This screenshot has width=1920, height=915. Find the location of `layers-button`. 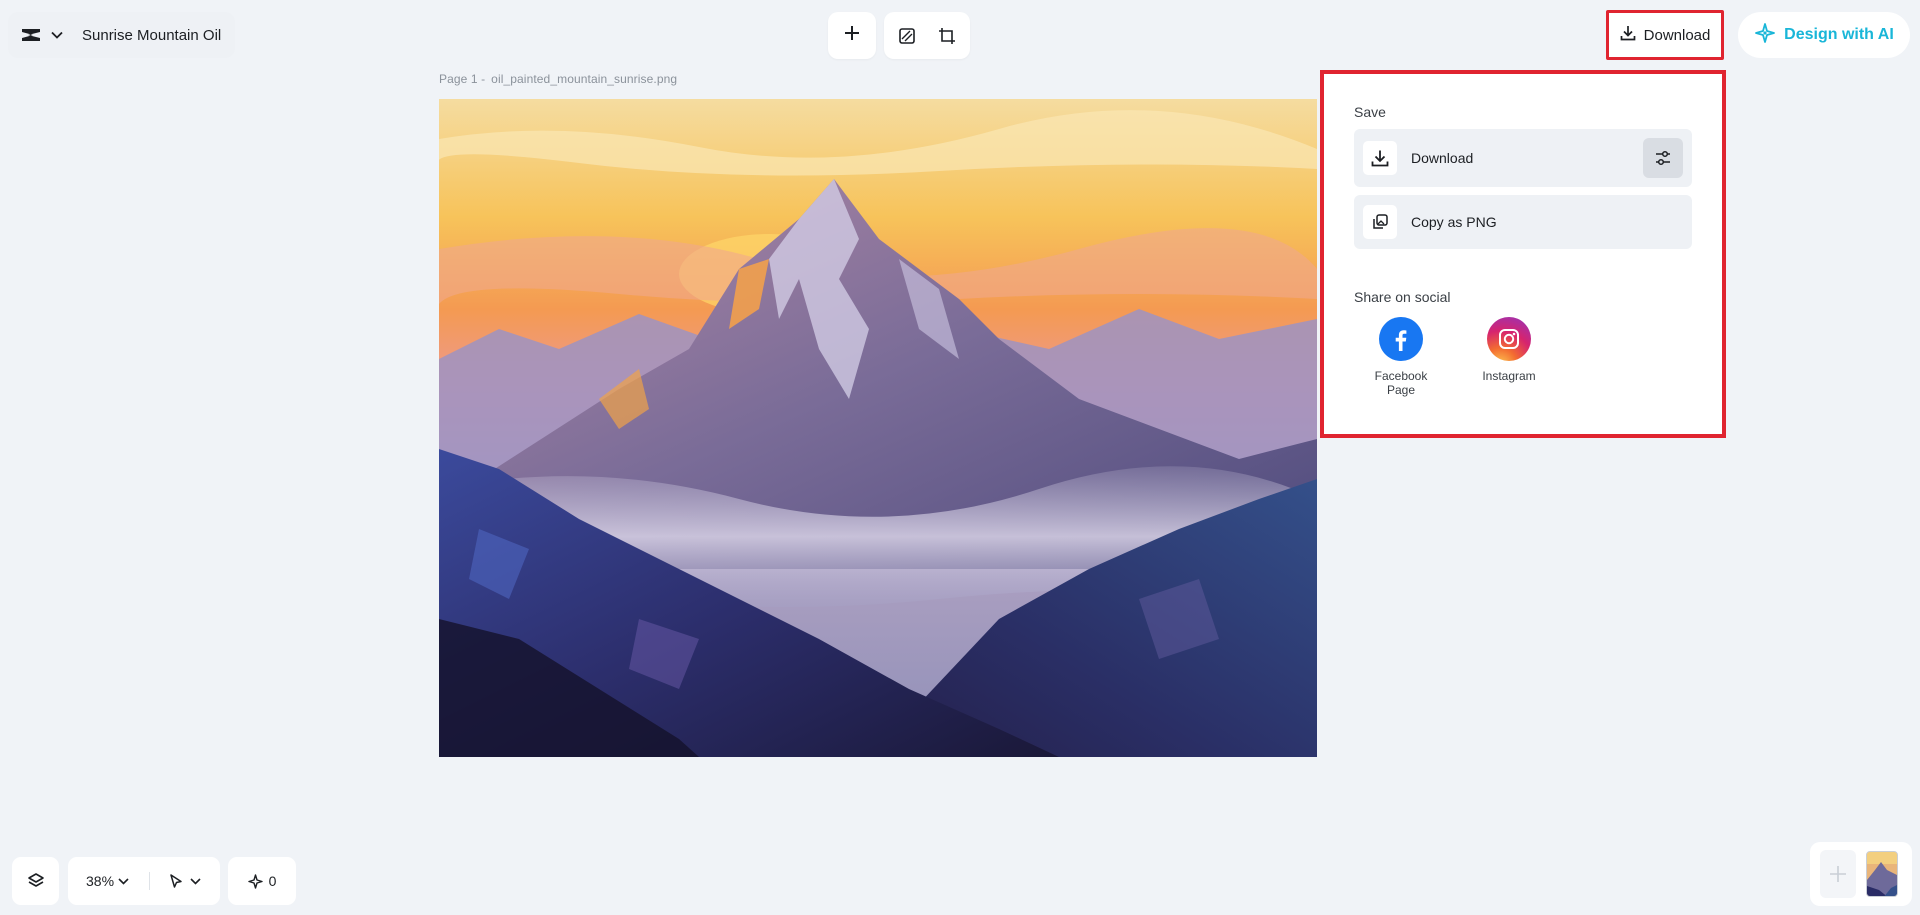

layers-button is located at coordinates (35, 881).